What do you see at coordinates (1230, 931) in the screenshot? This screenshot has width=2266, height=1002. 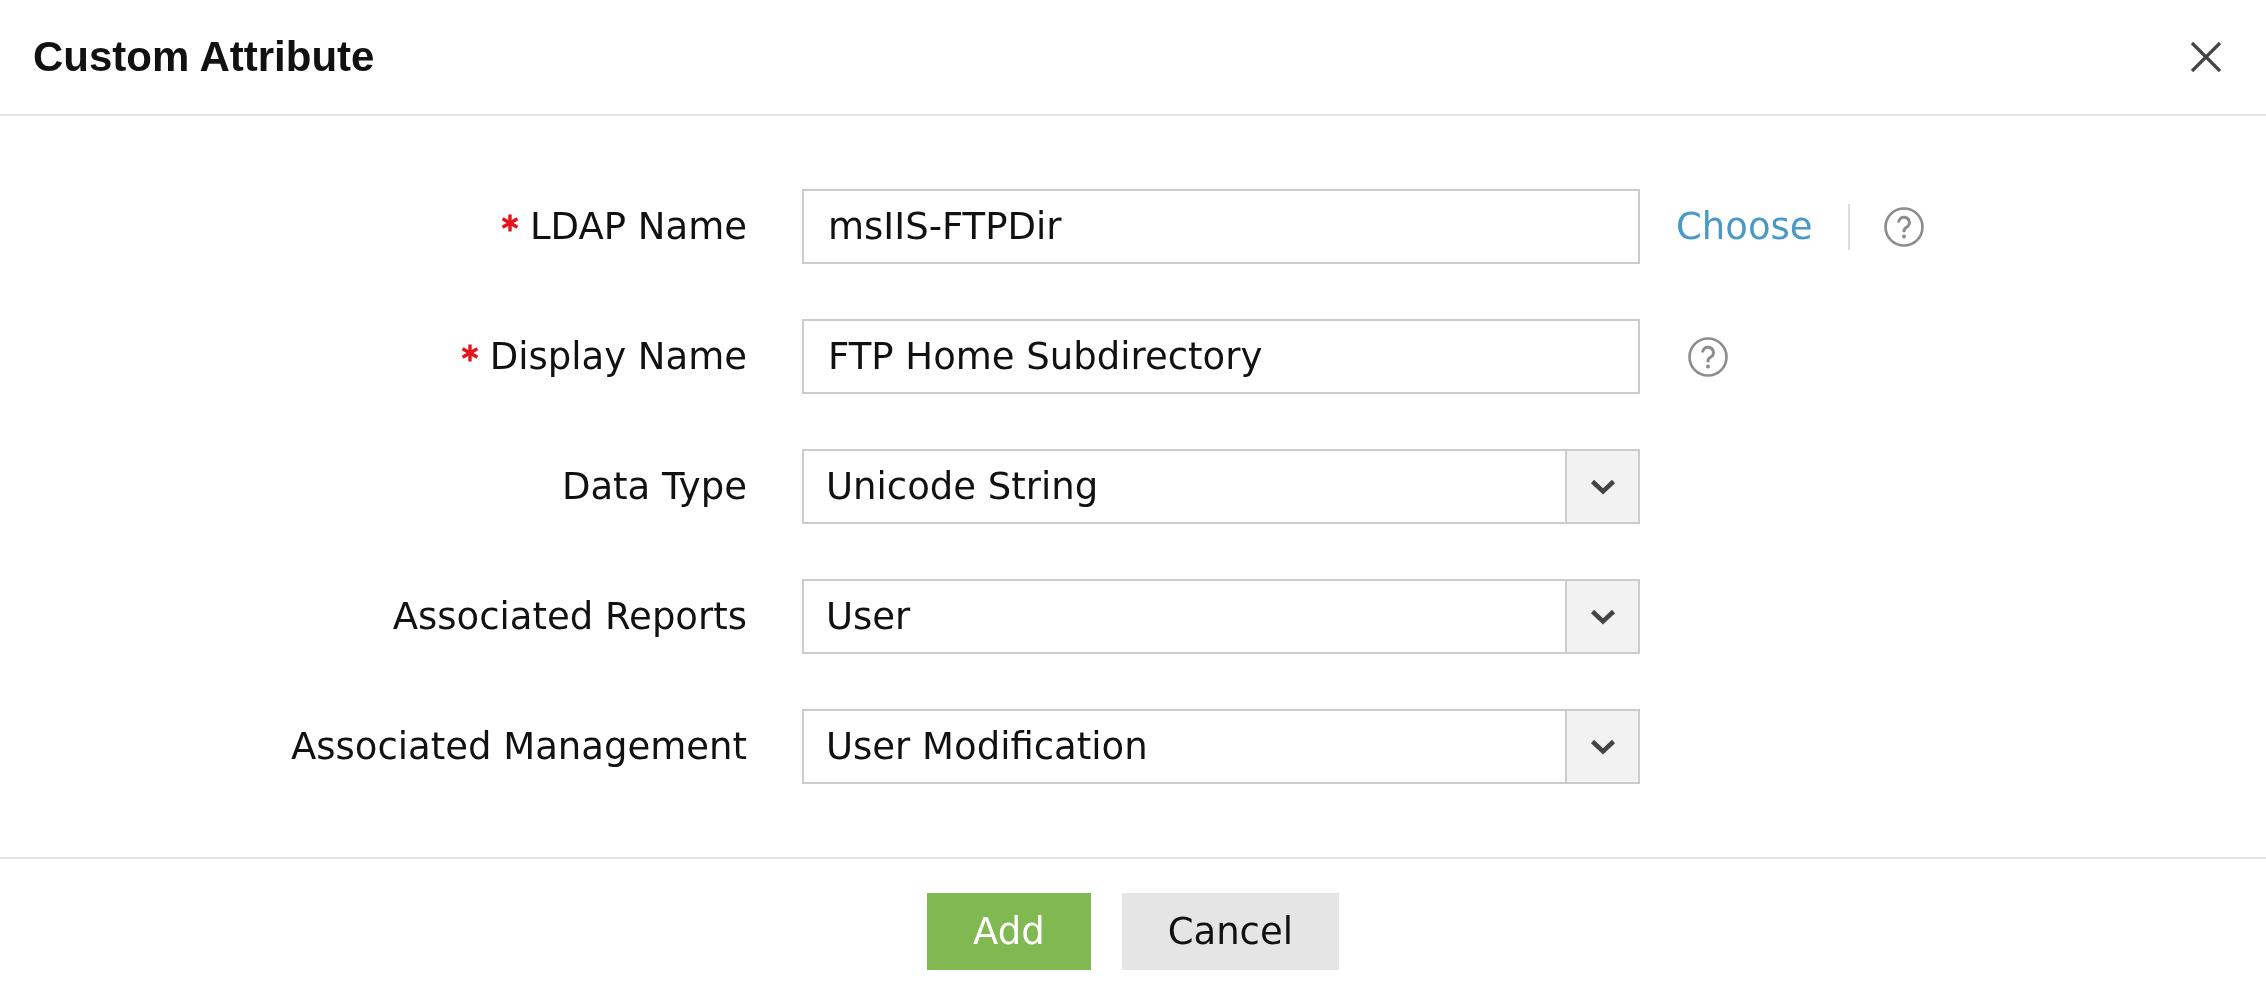 I see `cancel-button: Cancel` at bounding box center [1230, 931].